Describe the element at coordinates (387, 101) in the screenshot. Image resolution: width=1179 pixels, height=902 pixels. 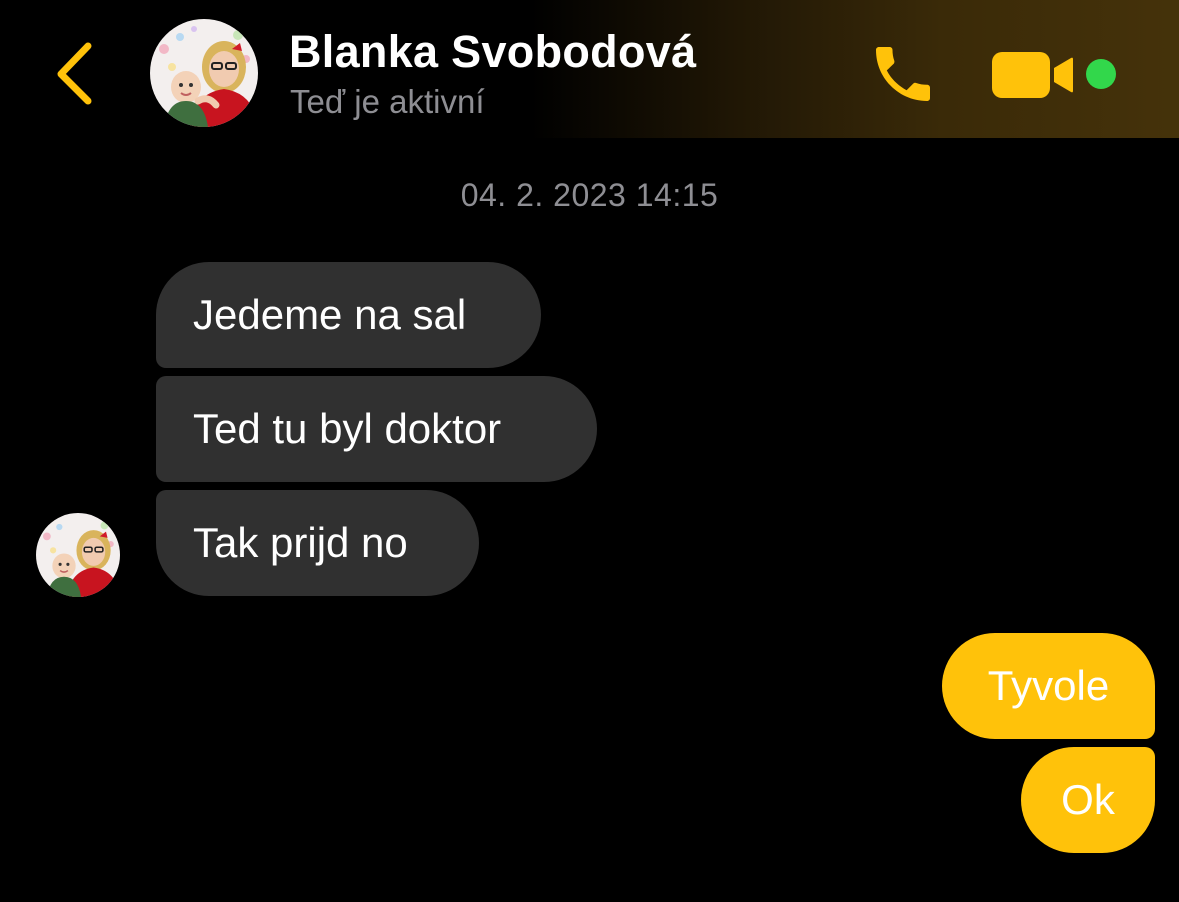
I see `active-status: Teď je aktivní` at that location.